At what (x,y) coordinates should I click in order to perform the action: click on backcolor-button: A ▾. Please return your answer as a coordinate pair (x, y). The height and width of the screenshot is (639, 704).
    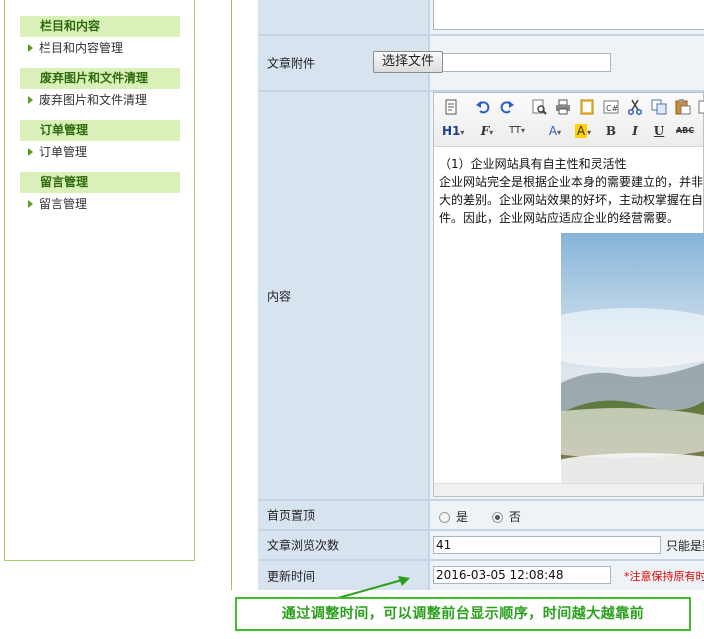
    Looking at the image, I should click on (583, 131).